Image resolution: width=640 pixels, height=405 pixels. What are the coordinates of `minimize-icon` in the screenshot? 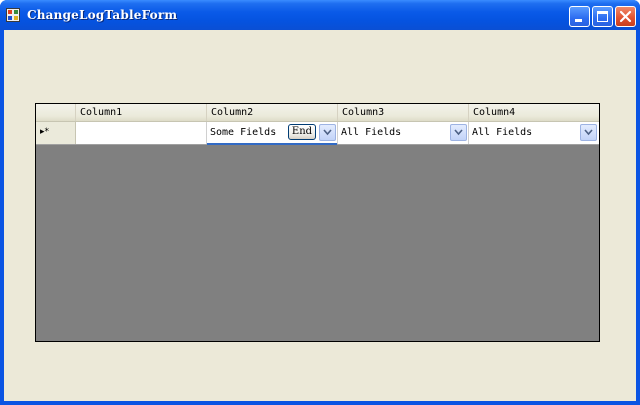 It's located at (578, 20).